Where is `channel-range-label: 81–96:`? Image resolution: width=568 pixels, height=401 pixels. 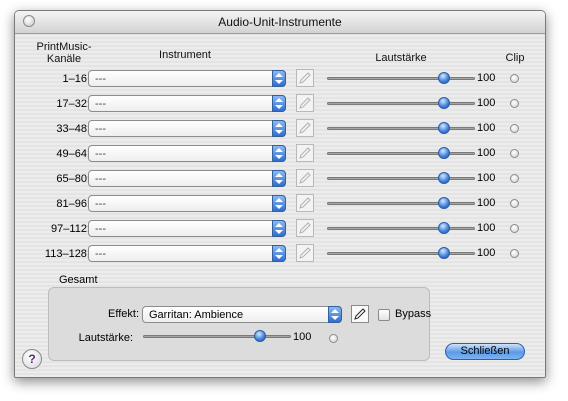
channel-range-label: 81–96: is located at coordinates (73, 204).